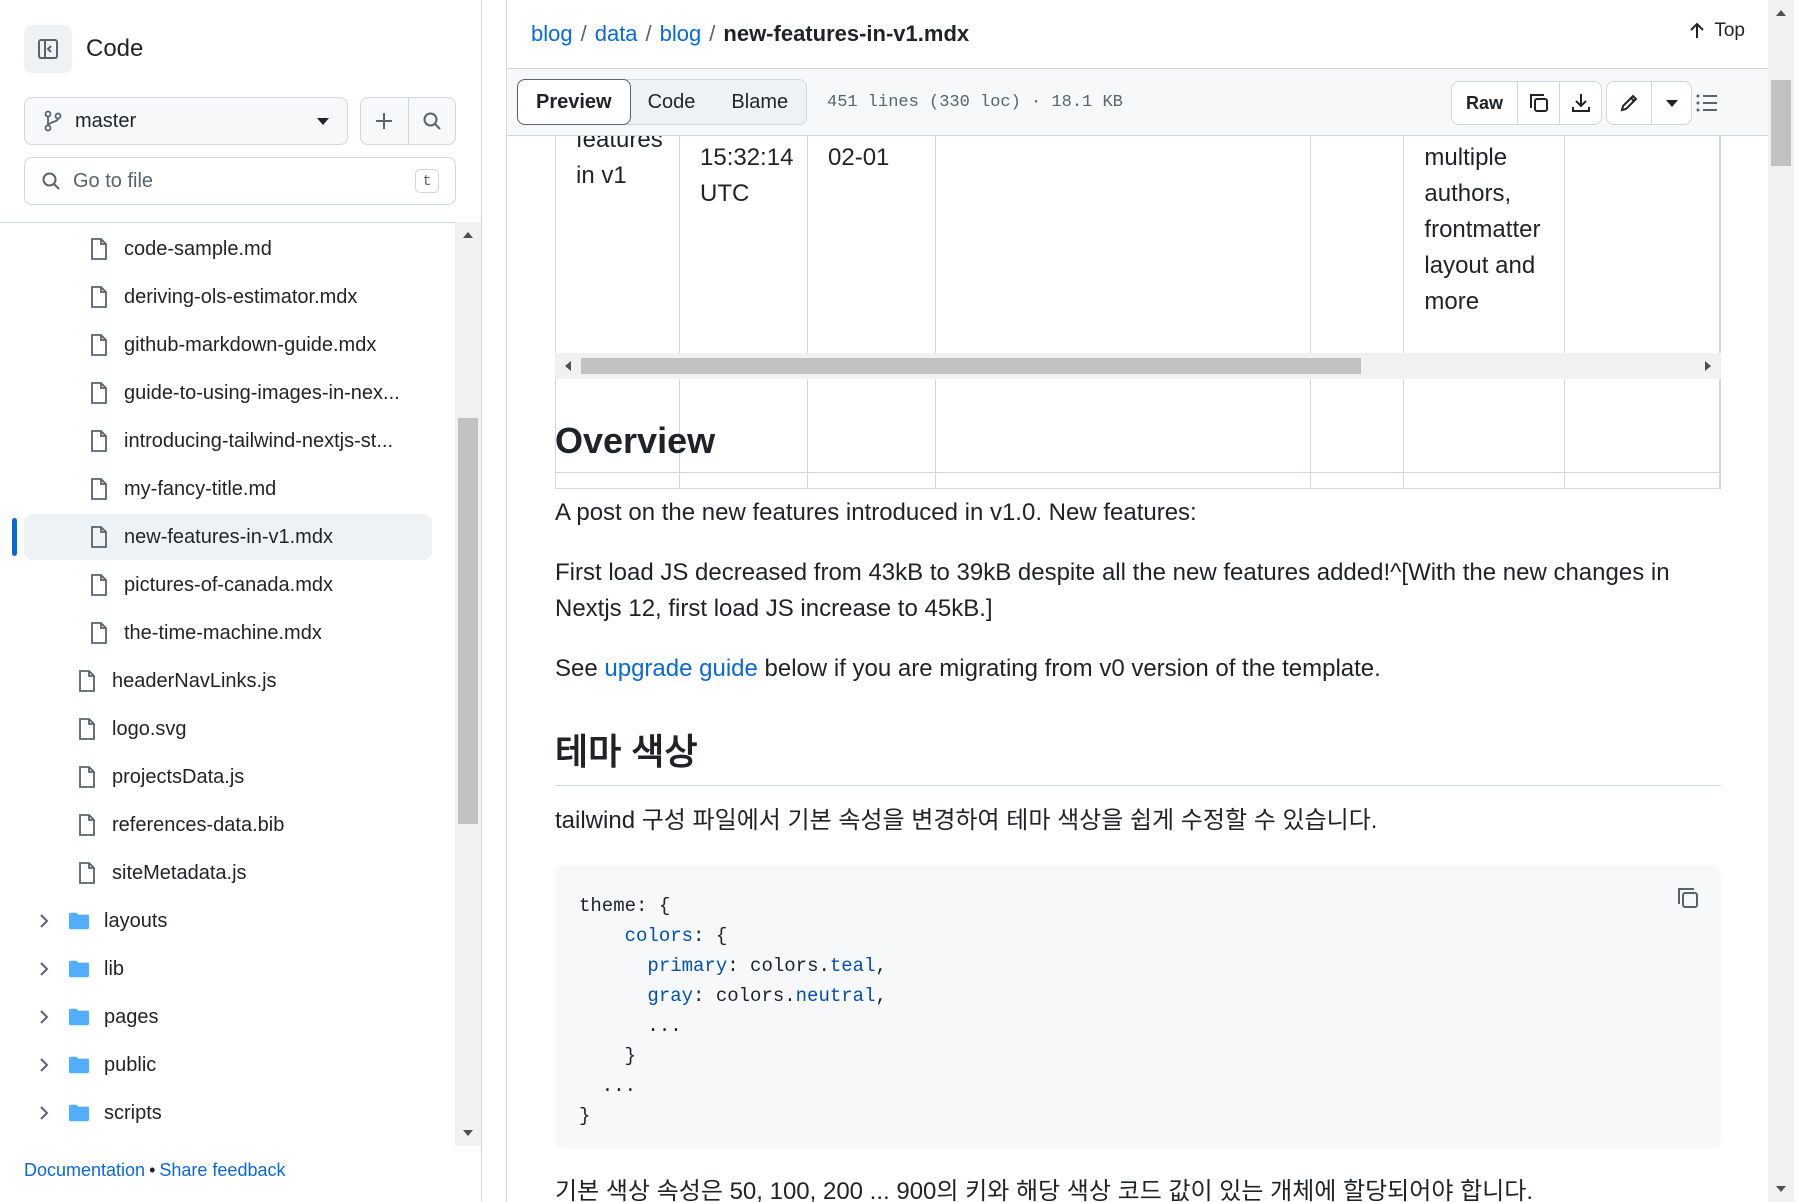 The width and height of the screenshot is (1818, 1202). Describe the element at coordinates (228, 585) in the screenshot. I see `tree-file-item: pictures-of-canada.mdx` at that location.